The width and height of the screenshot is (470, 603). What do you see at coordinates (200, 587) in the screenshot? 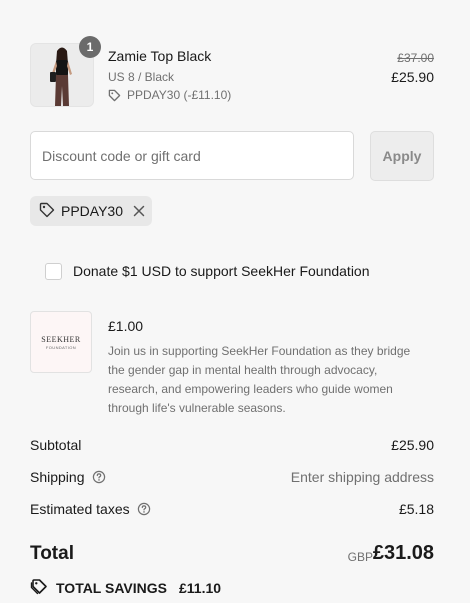
I see `savings-value: £11.10` at bounding box center [200, 587].